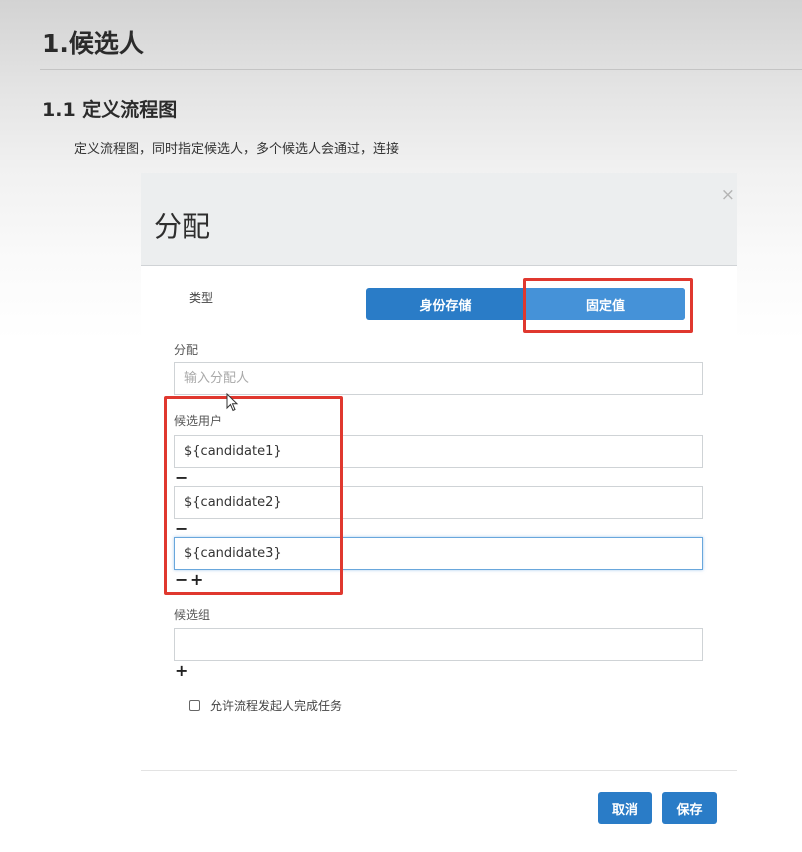  I want to click on highlight-box-candidate-users, so click(253, 495).